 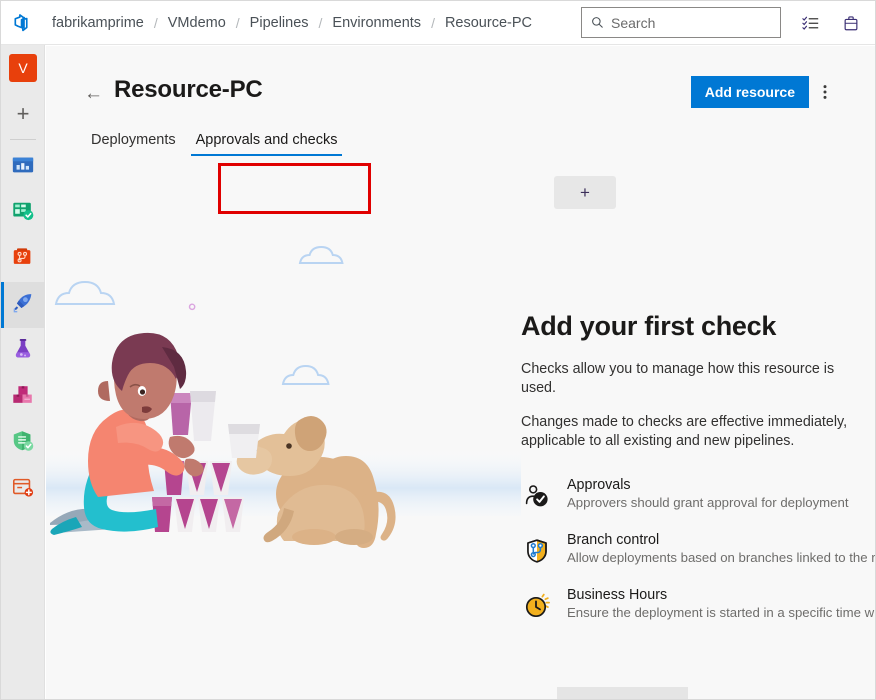 What do you see at coordinates (649, 326) in the screenshot?
I see `panel-heading: Add your first check` at bounding box center [649, 326].